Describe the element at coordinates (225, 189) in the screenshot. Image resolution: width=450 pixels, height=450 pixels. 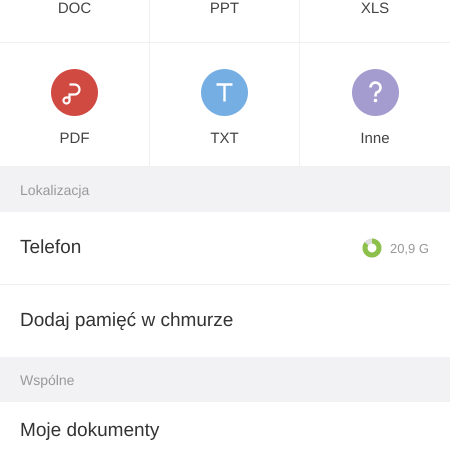
I see `section-header: Lokalizacja` at that location.